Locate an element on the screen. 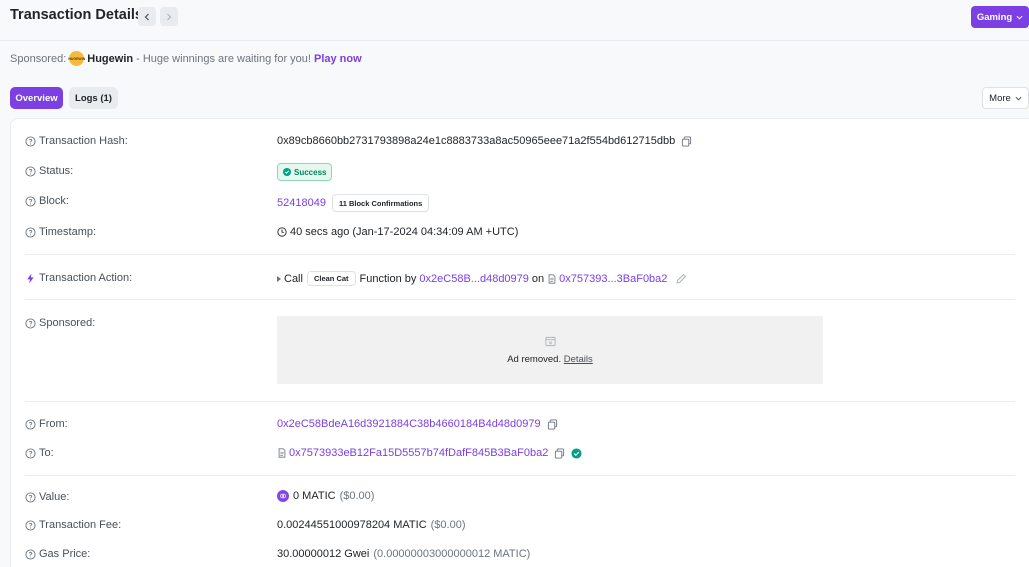  action-function-by: Function by is located at coordinates (388, 278).